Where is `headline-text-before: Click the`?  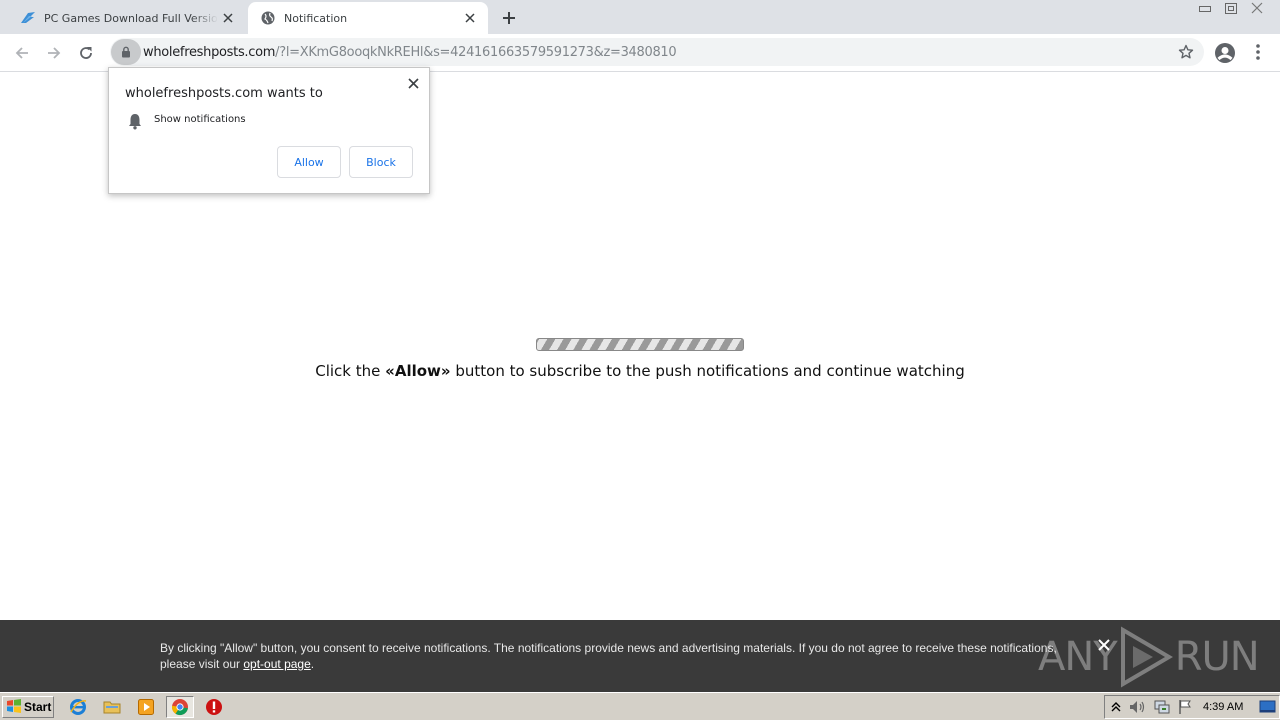 headline-text-before: Click the is located at coordinates (350, 371).